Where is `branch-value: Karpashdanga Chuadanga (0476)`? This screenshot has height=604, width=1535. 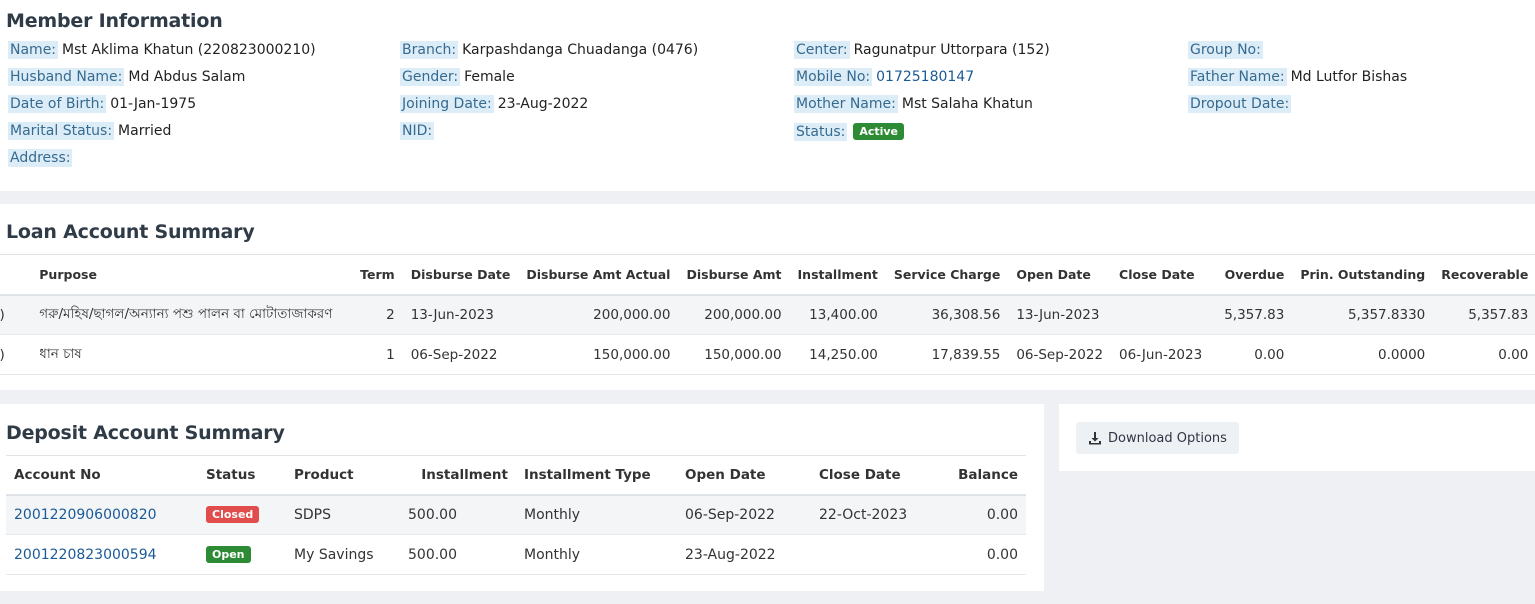 branch-value: Karpashdanga Chuadanga (0476) is located at coordinates (580, 50).